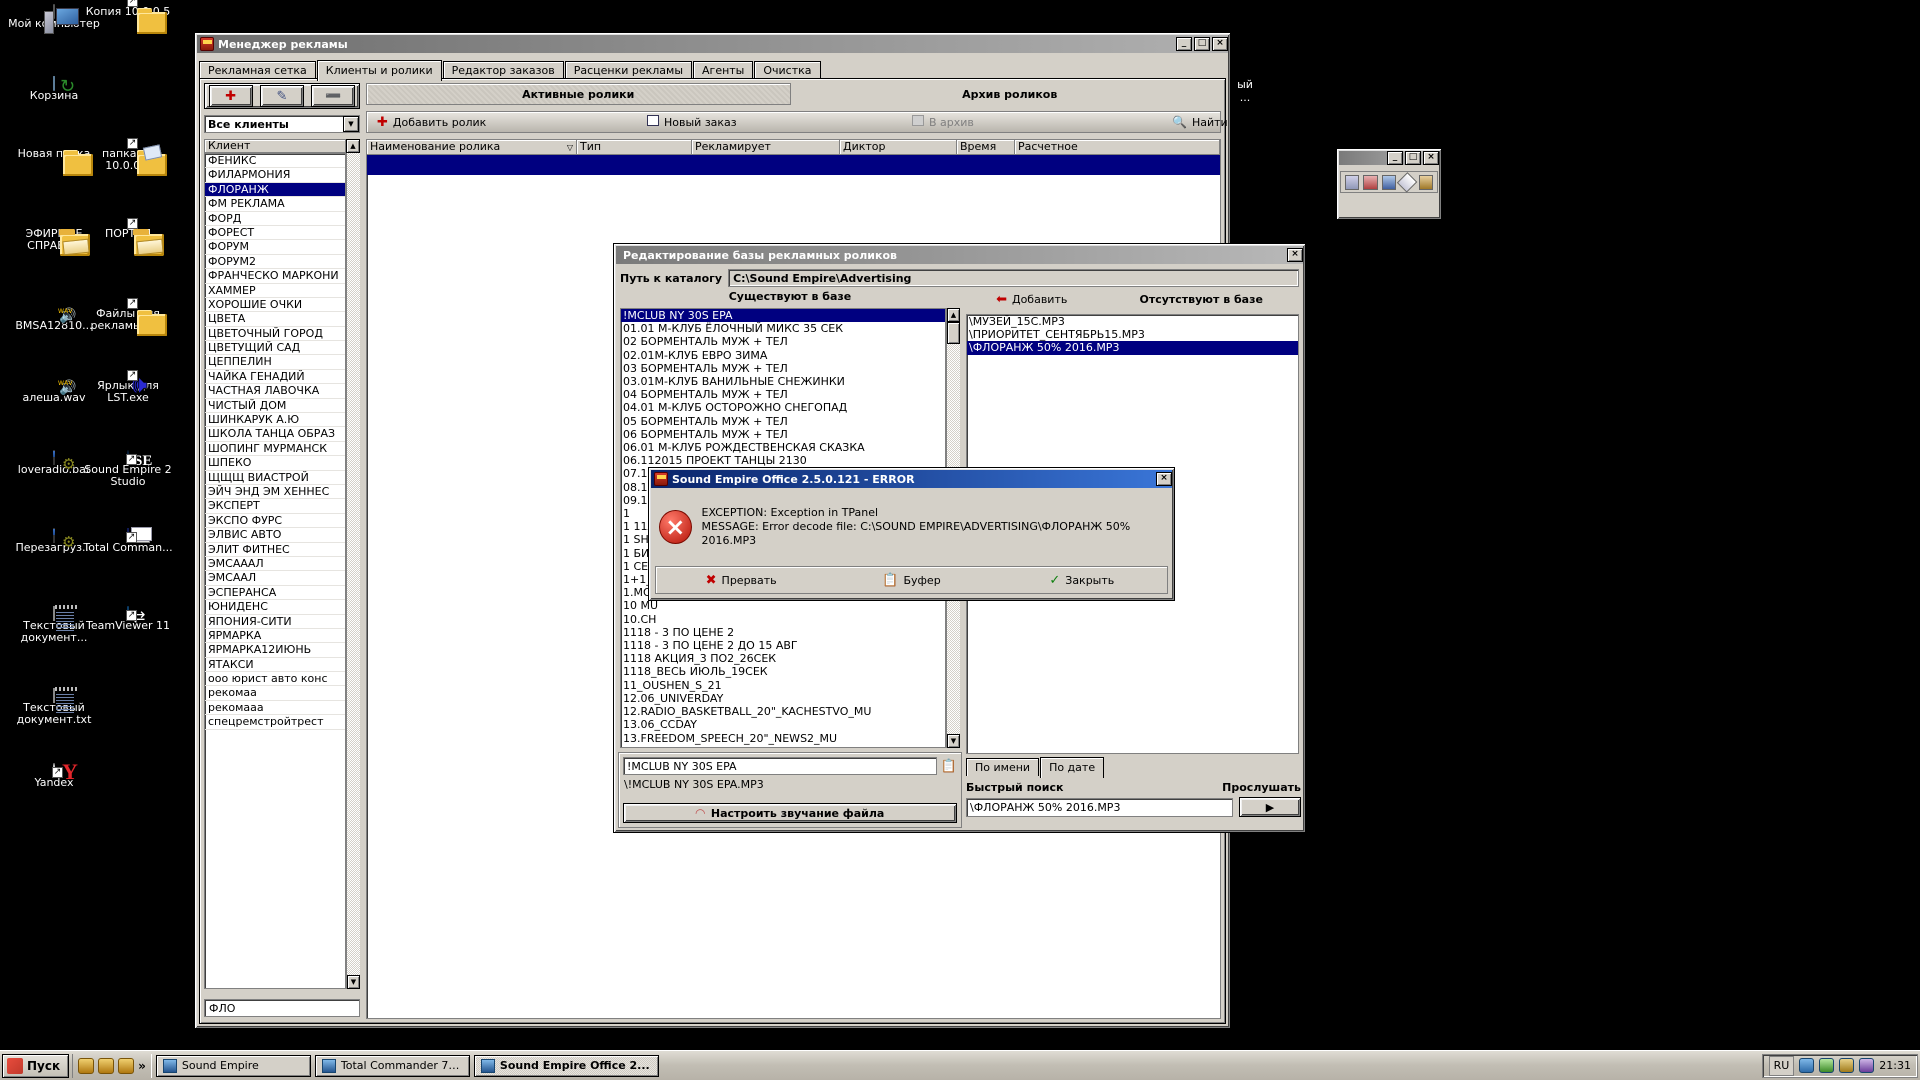 The height and width of the screenshot is (1080, 1920). Describe the element at coordinates (1117, 147) in the screenshot. I see `grid-column-header-5: Расчетное` at that location.